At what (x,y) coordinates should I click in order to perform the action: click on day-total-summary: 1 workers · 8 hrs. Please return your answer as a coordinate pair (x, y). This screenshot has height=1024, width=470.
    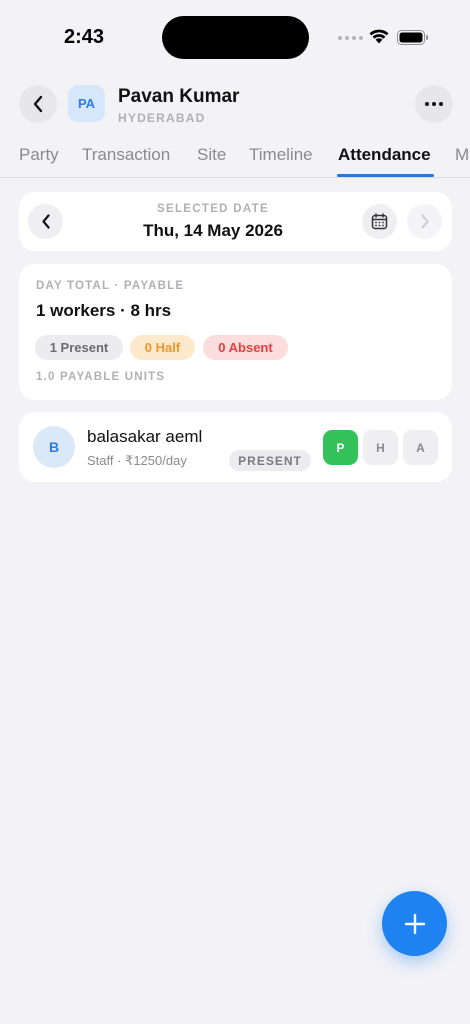
    Looking at the image, I should click on (104, 310).